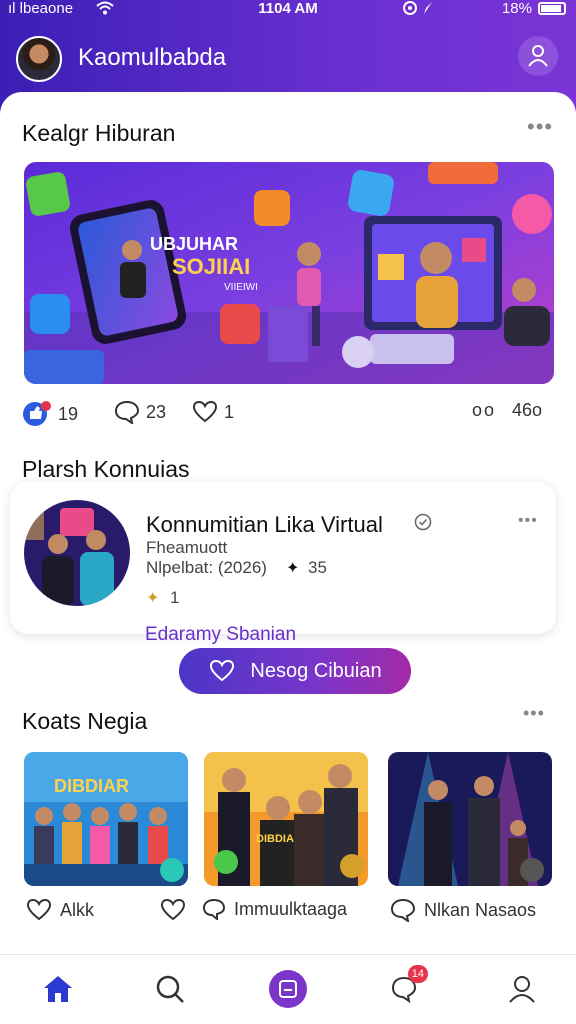 Image resolution: width=576 pixels, height=1024 pixels. I want to click on nav-create, so click(288, 989).